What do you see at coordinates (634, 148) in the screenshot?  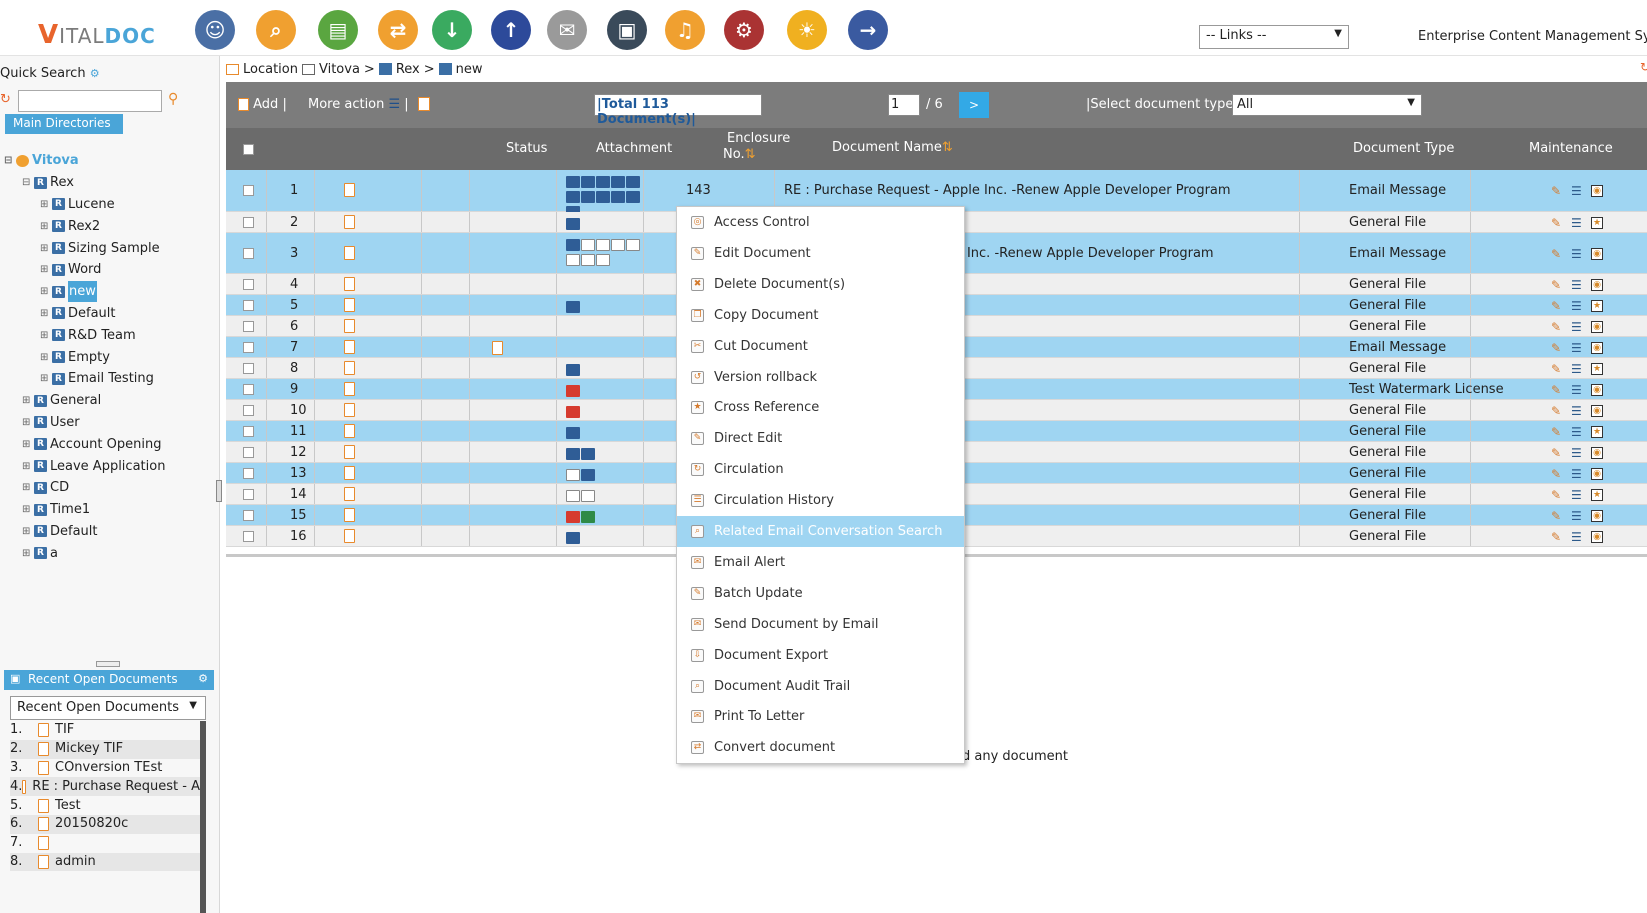 I see `column-header-attachment: Attachment` at bounding box center [634, 148].